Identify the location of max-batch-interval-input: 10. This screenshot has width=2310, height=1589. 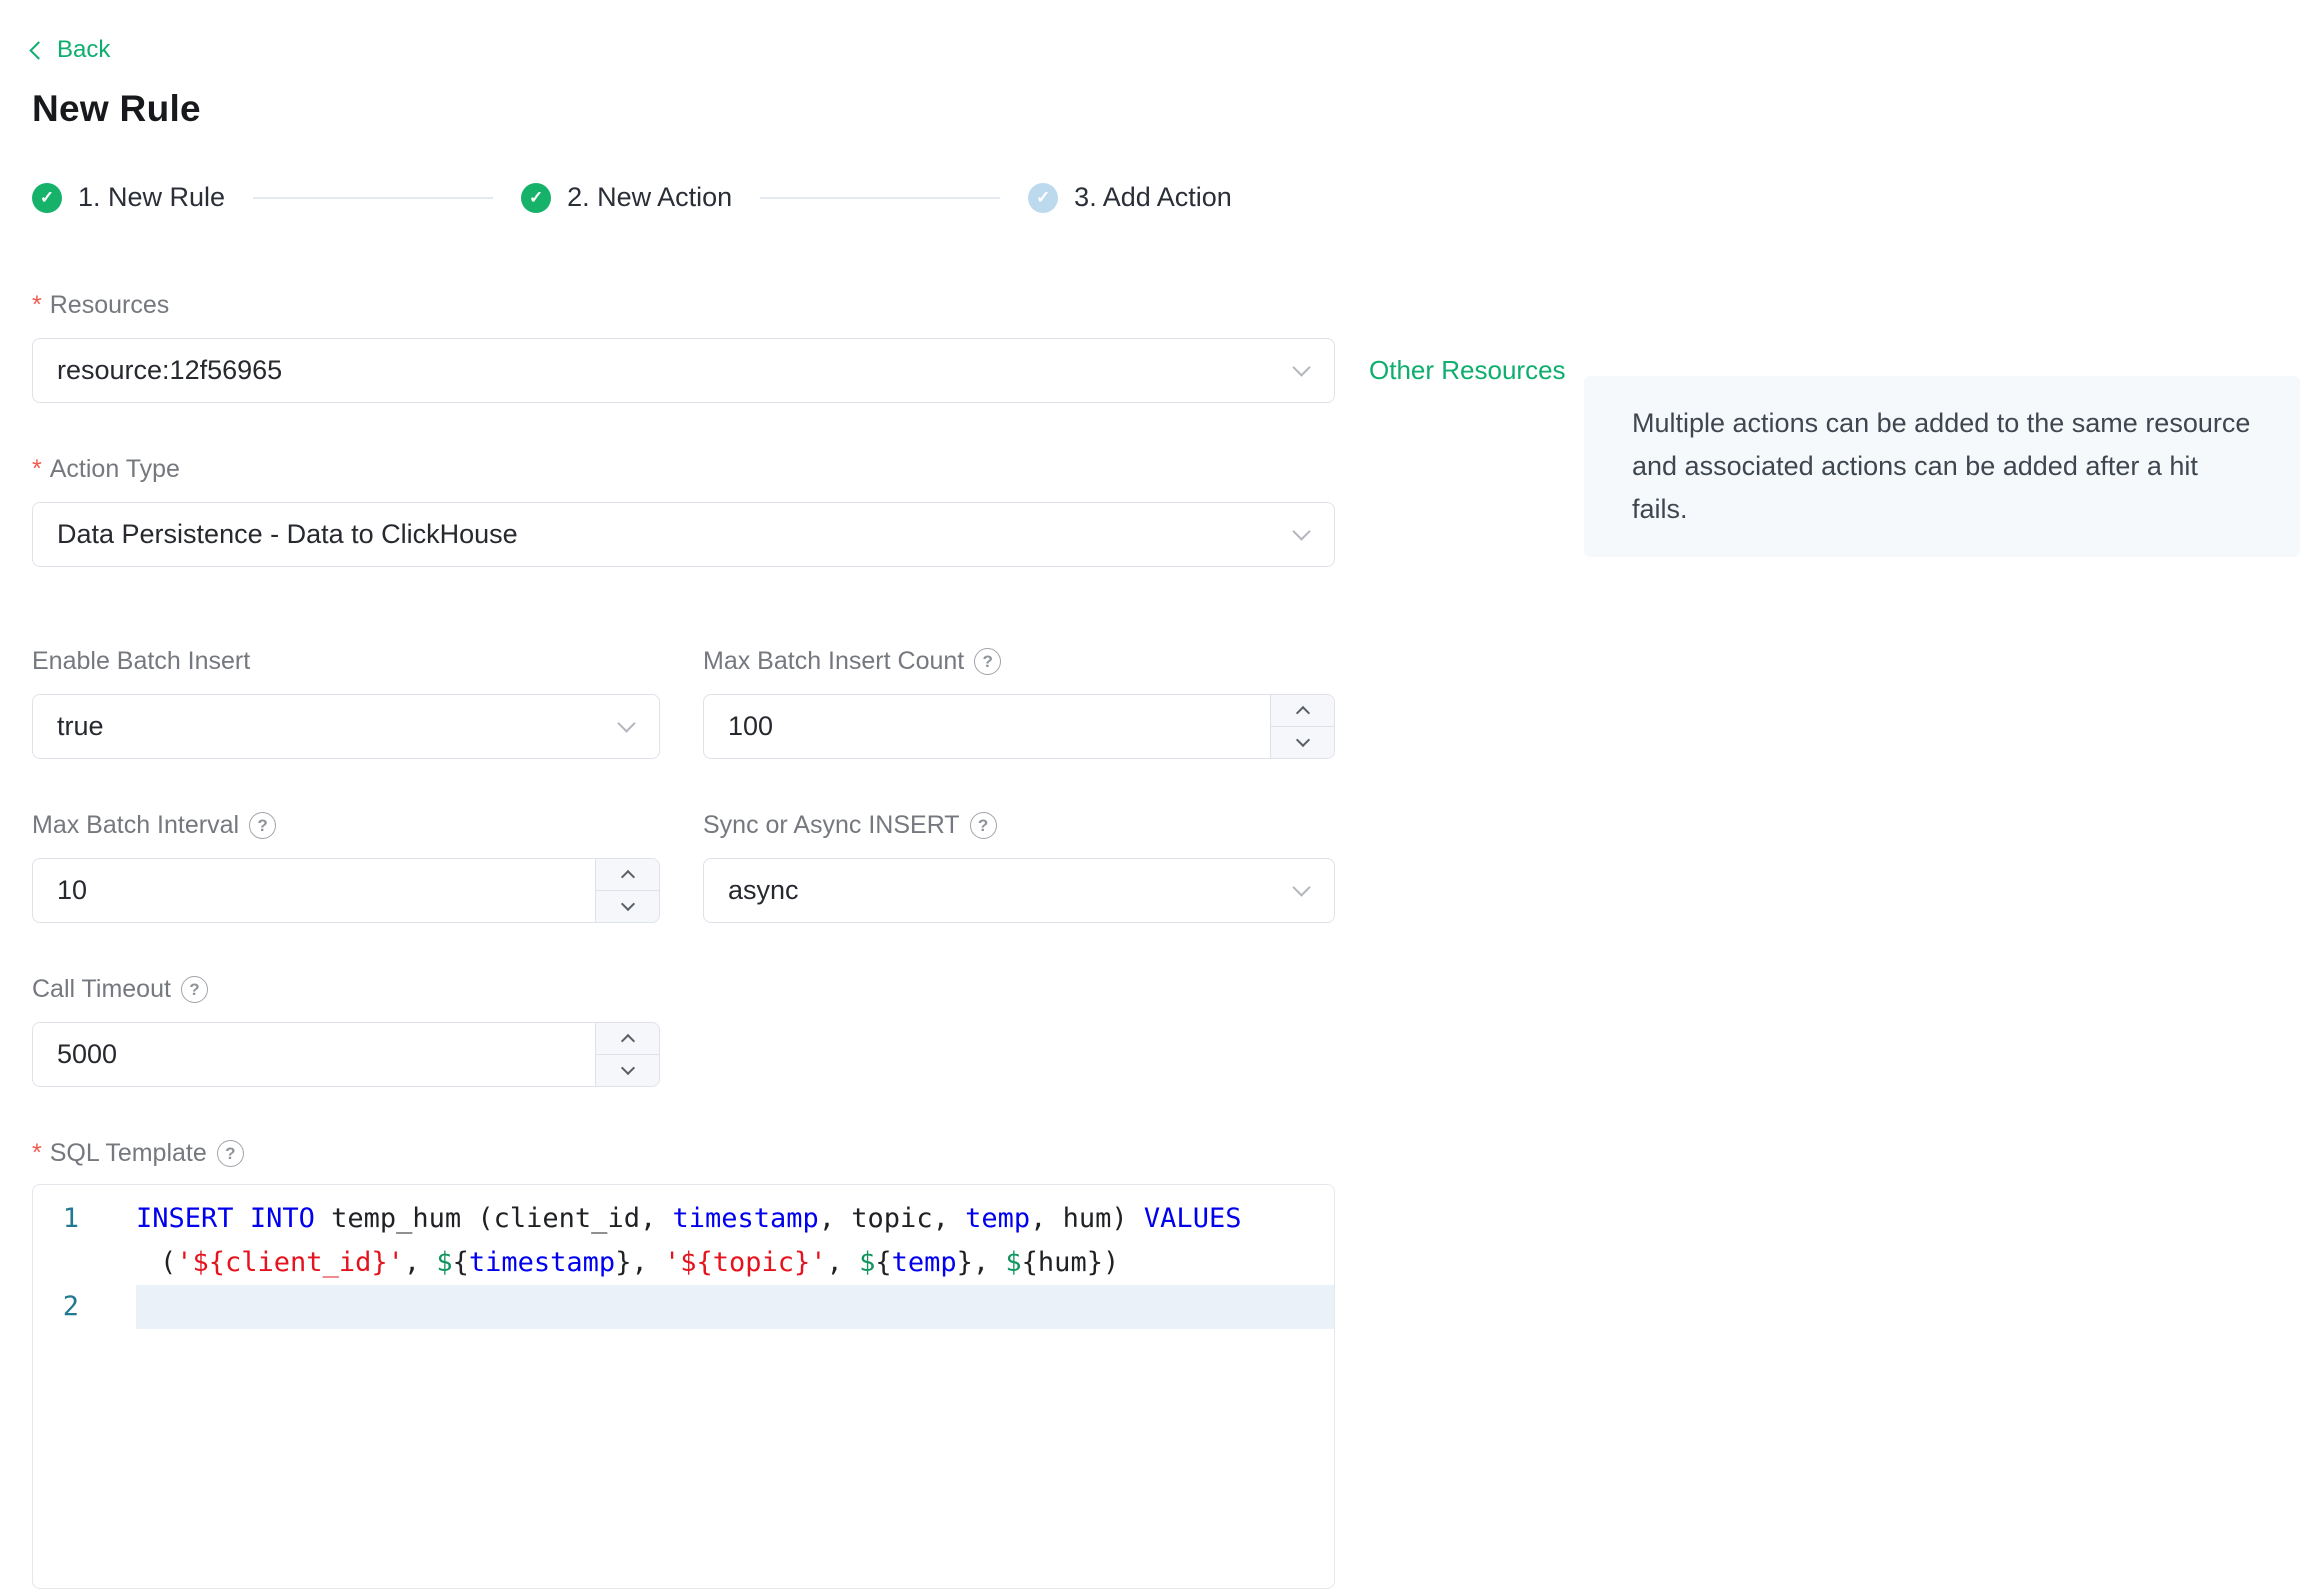
(346, 890).